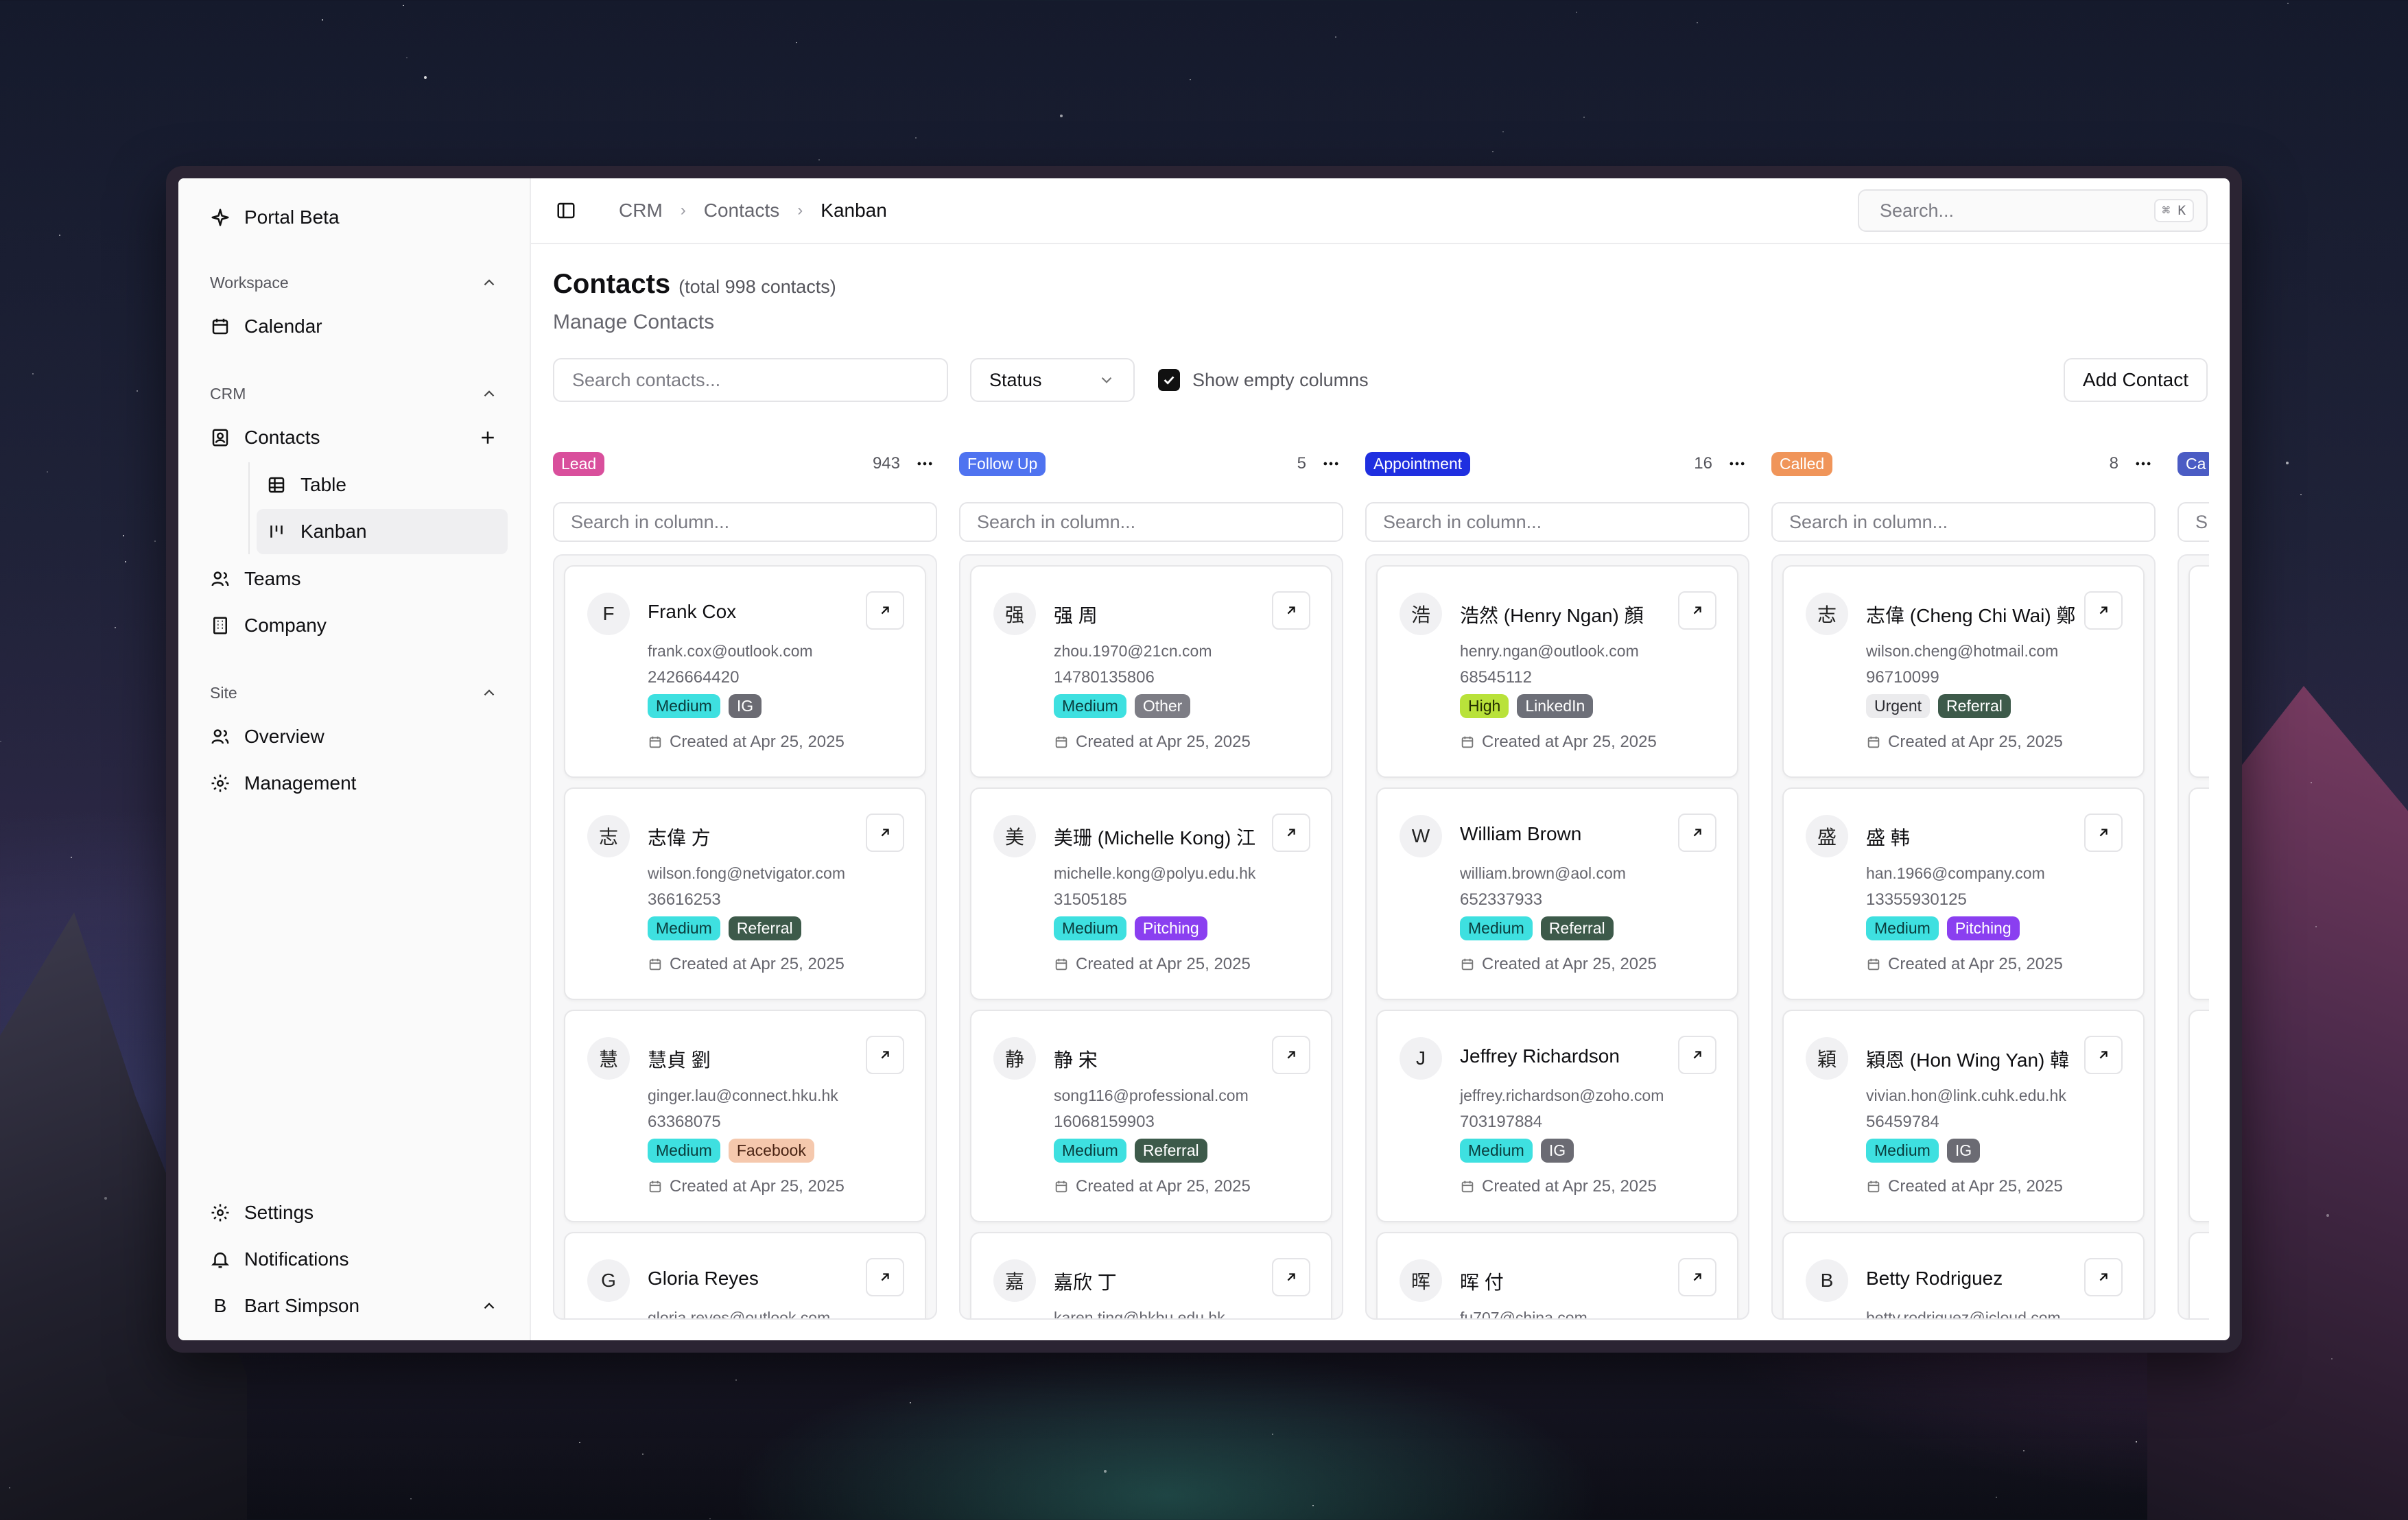  What do you see at coordinates (1888, 837) in the screenshot?
I see `contact-name: 盛 韩` at bounding box center [1888, 837].